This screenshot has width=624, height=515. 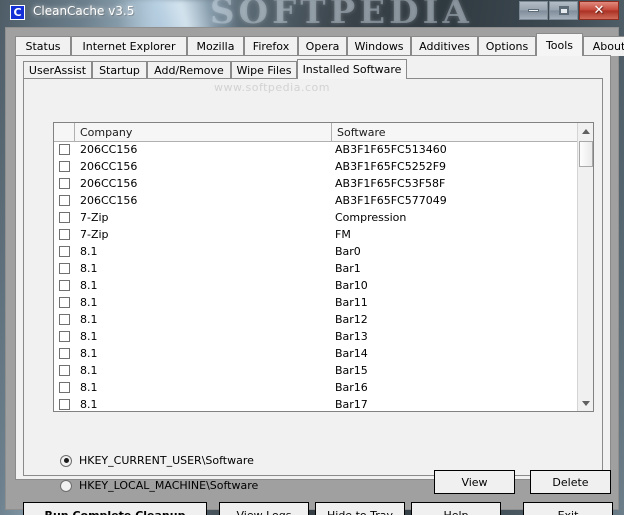 I want to click on main-tab-options: Options, so click(x=507, y=46).